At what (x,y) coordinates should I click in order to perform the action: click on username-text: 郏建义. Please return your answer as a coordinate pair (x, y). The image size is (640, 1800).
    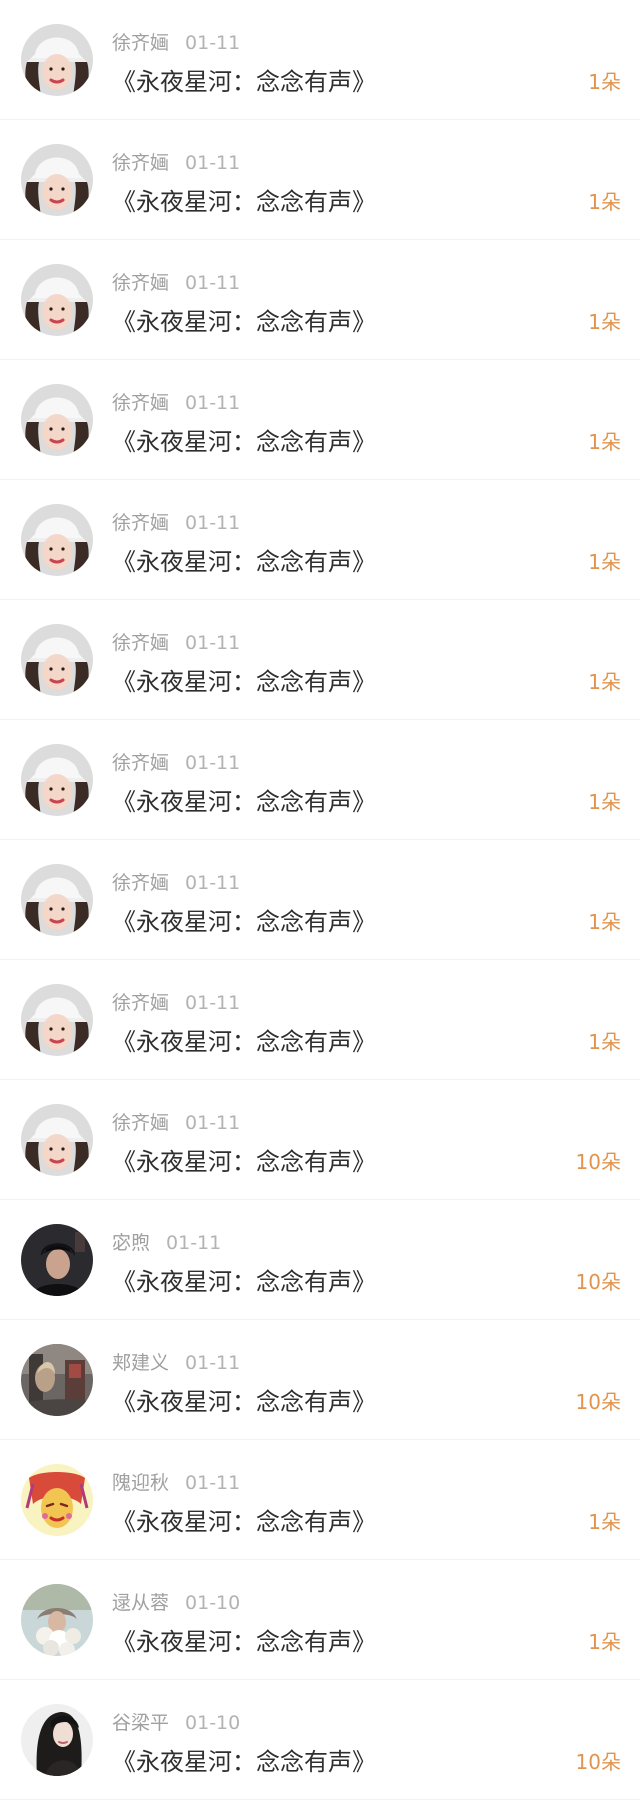
    Looking at the image, I should click on (140, 1363).